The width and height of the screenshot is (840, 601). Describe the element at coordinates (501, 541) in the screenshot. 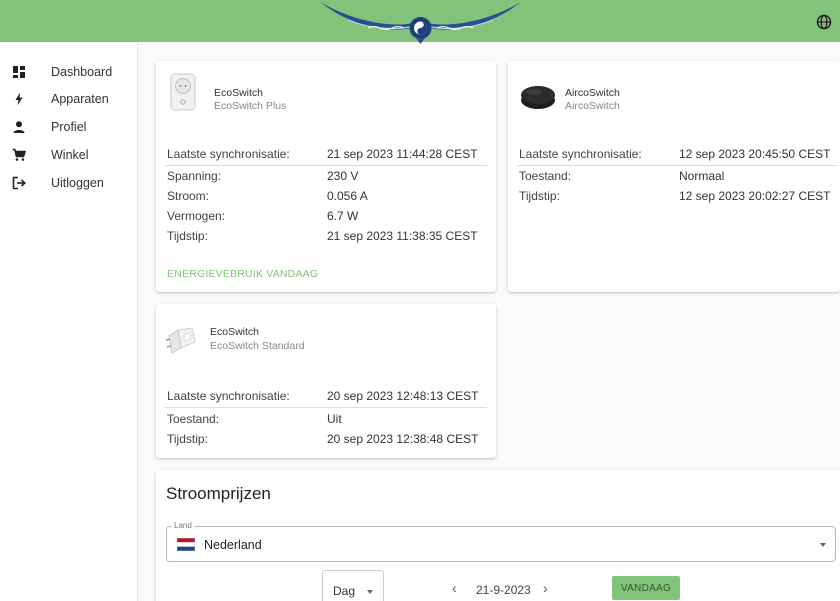

I see `country-select: Land Nederland` at that location.